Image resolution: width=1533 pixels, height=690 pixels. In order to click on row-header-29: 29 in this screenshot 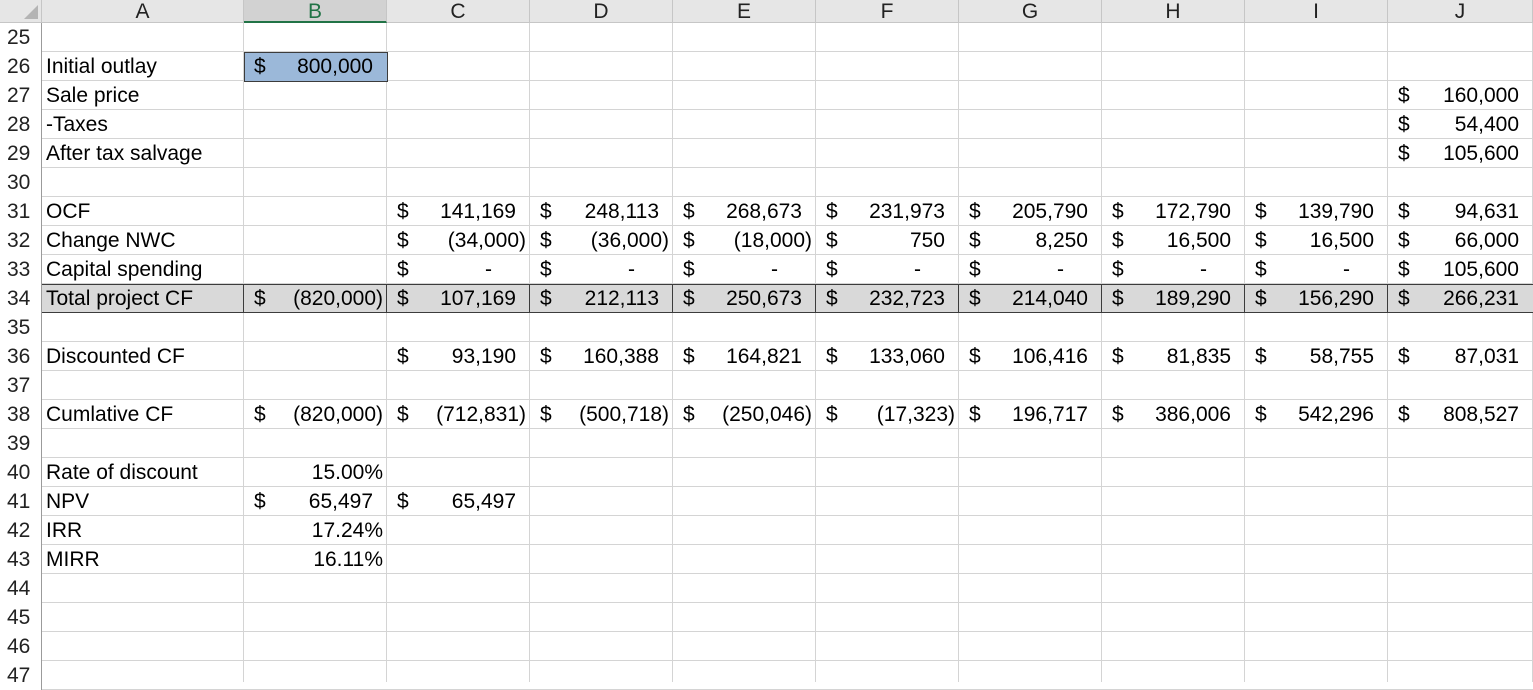, I will do `click(21, 153)`.